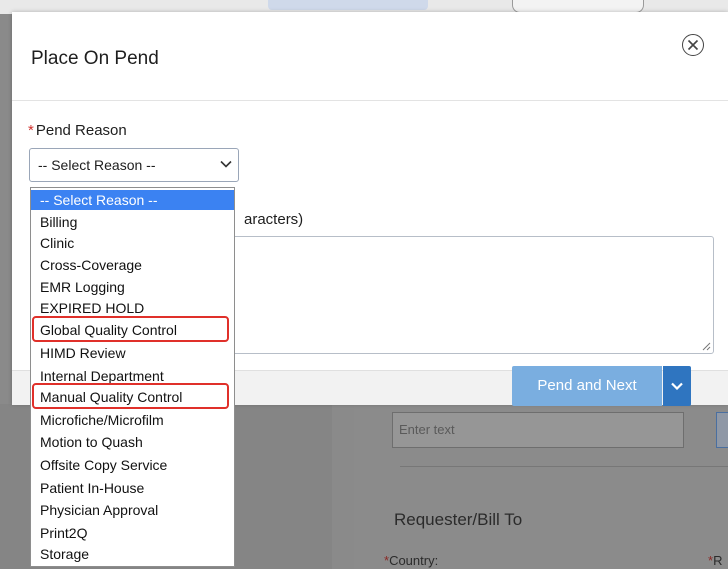 This screenshot has height=569, width=728. I want to click on highlight-global-quality-control, so click(130, 329).